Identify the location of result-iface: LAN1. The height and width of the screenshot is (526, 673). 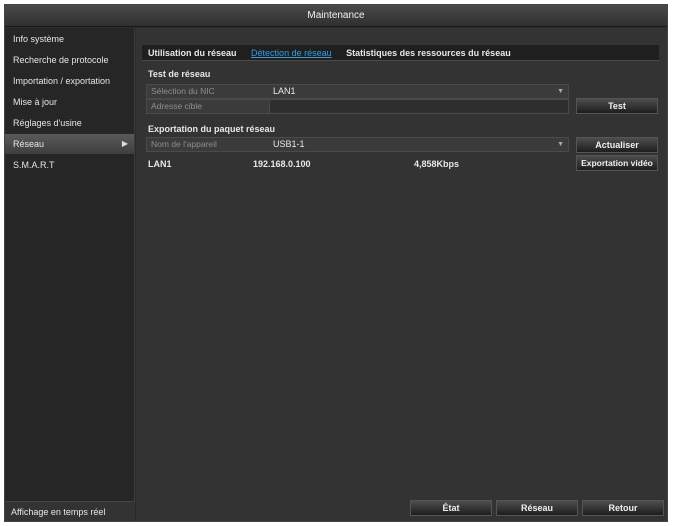
(160, 164).